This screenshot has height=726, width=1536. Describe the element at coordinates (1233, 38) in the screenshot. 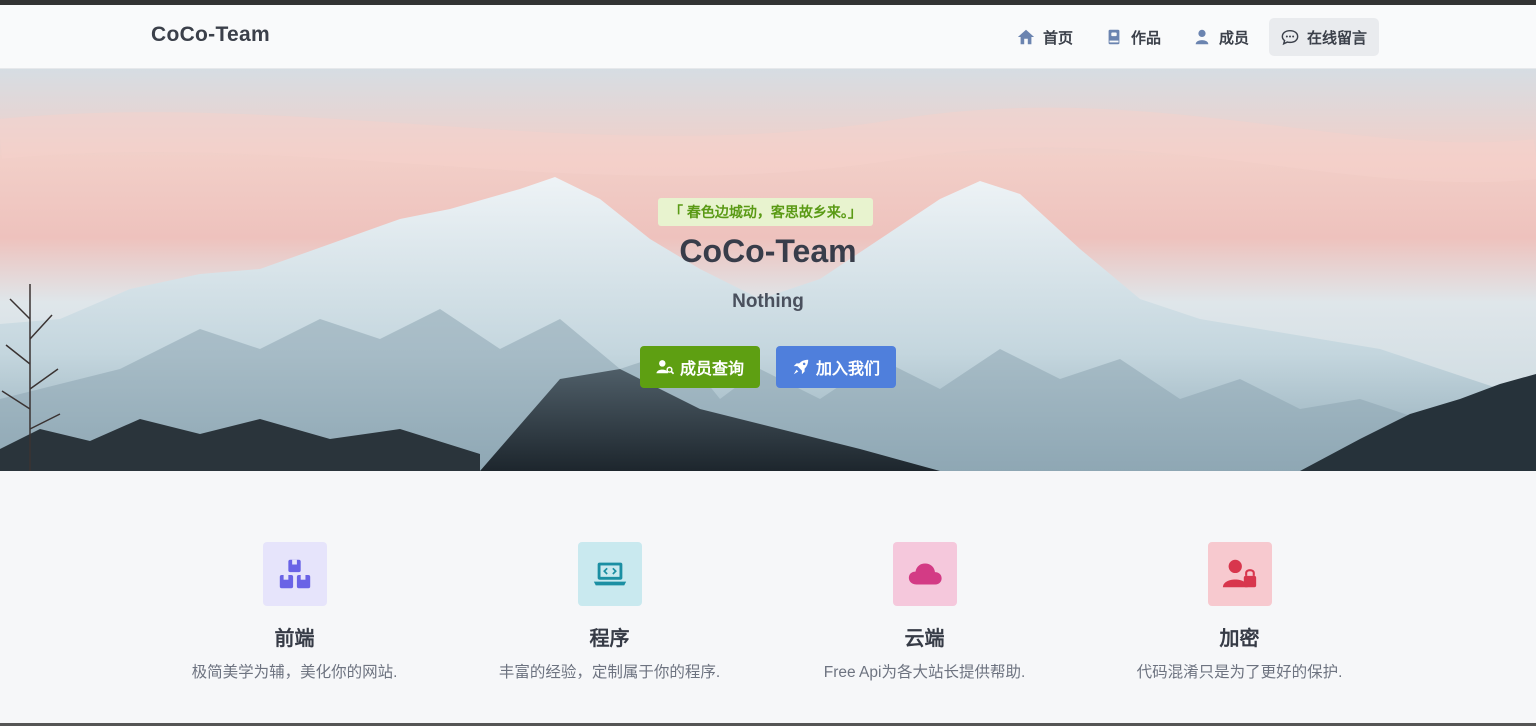

I see `nav-item-label: 成员` at that location.